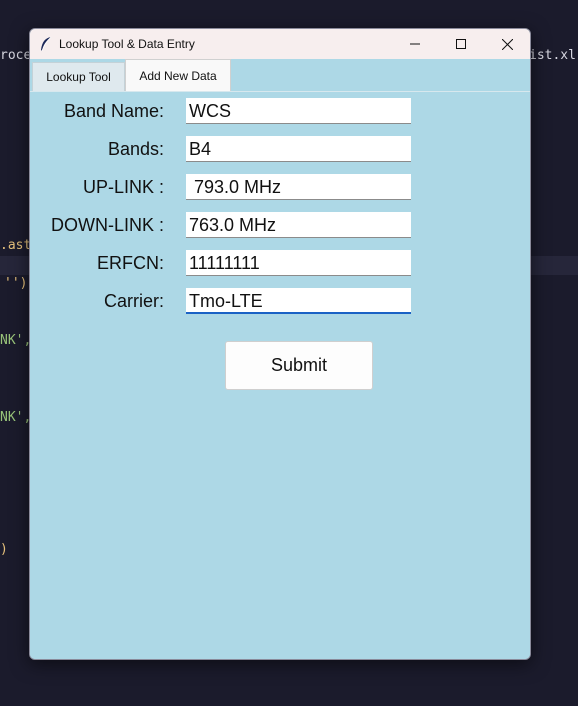 The width and height of the screenshot is (578, 706). I want to click on editor-fragment: ''), so click(16, 283).